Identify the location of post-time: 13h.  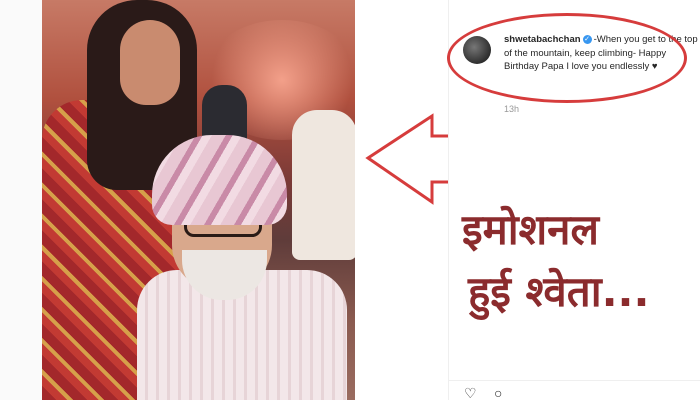
(511, 109).